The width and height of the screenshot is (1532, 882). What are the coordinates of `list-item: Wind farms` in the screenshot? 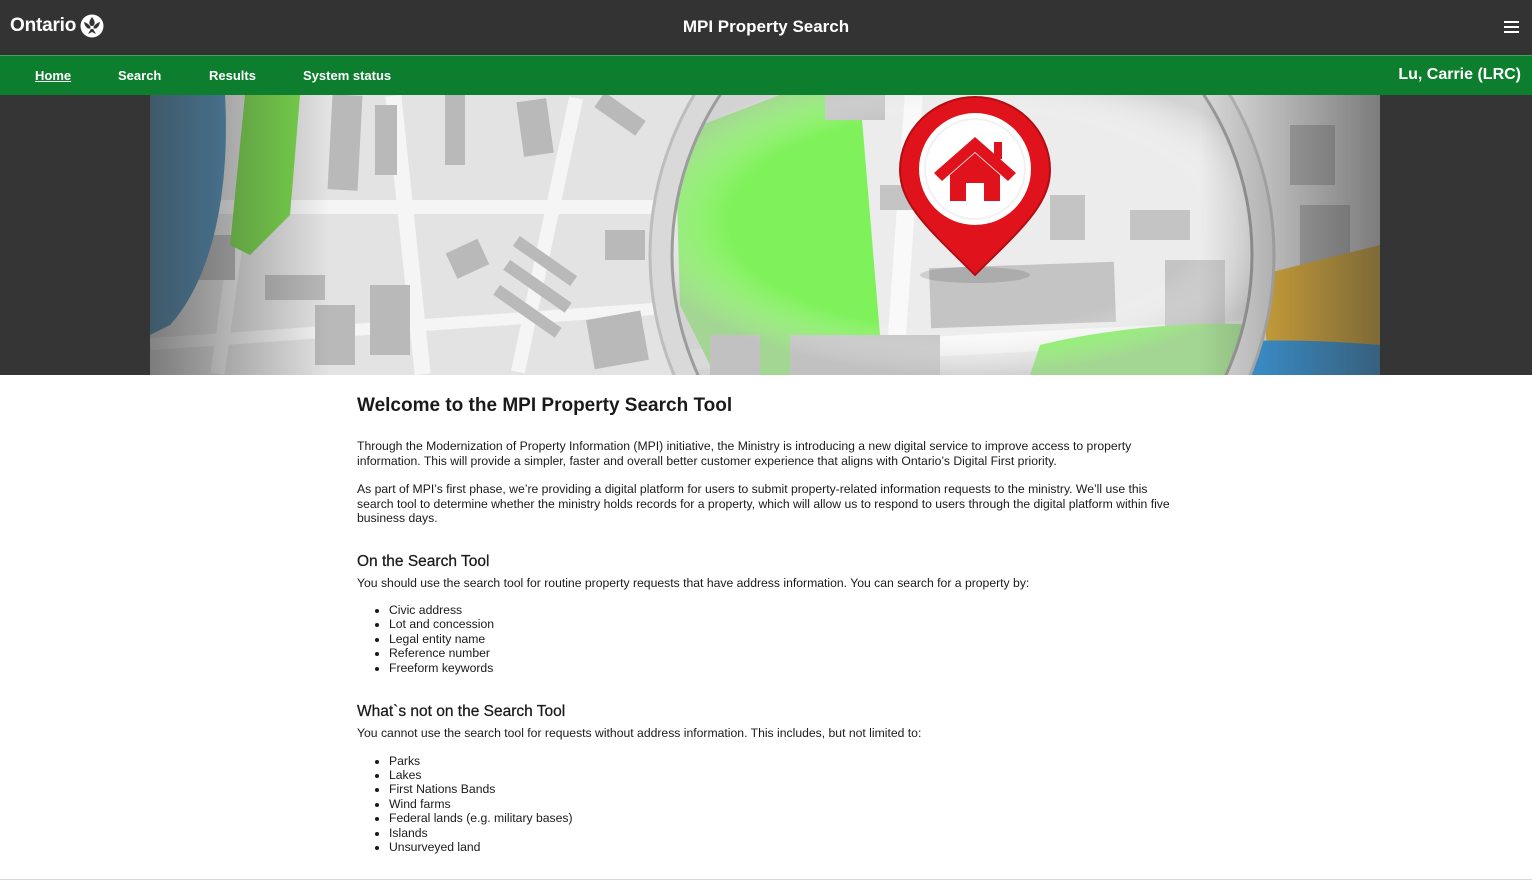 It's located at (788, 804).